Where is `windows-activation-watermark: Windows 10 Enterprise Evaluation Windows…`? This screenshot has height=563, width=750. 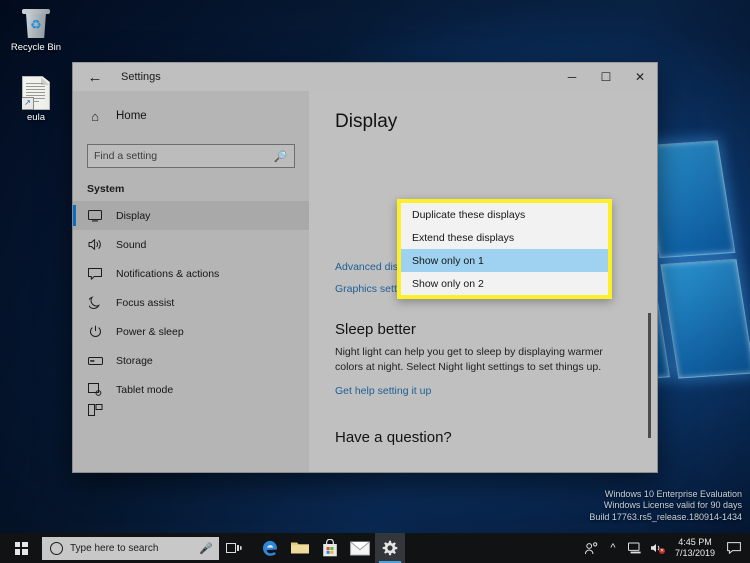
windows-activation-watermark: Windows 10 Enterprise Evaluation Windows… is located at coordinates (665, 506).